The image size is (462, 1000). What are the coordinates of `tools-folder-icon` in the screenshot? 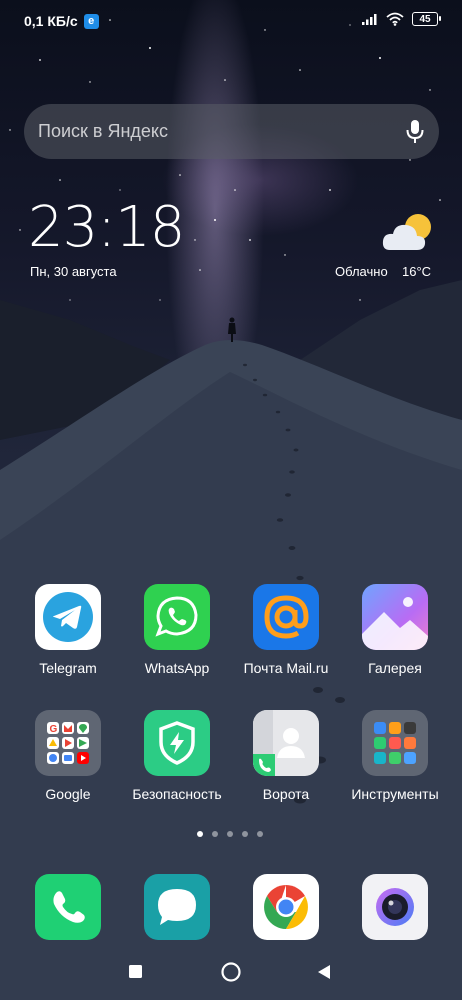 It's located at (395, 743).